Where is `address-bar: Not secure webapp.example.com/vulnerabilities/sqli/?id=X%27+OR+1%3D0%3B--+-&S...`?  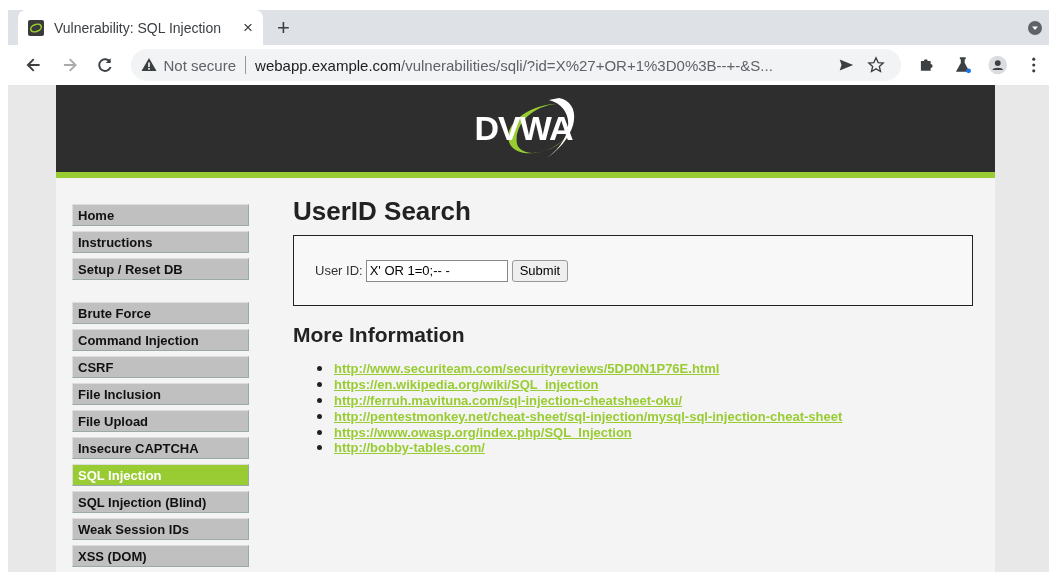 address-bar: Not secure webapp.example.com/vulnerabilities/sqli/?id=X%27+OR+1%3D0%3B--+-&S... is located at coordinates (516, 65).